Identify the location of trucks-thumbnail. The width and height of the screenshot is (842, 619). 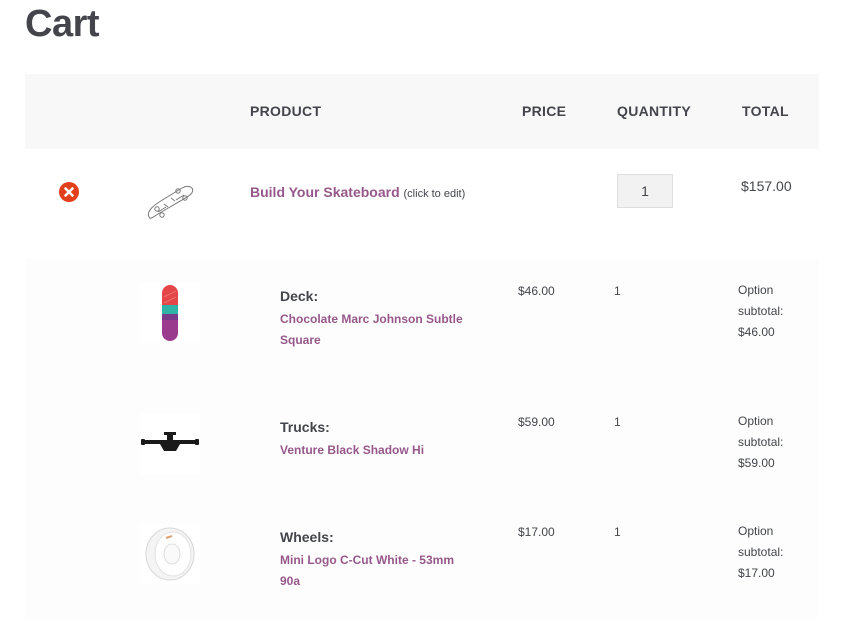
(170, 444).